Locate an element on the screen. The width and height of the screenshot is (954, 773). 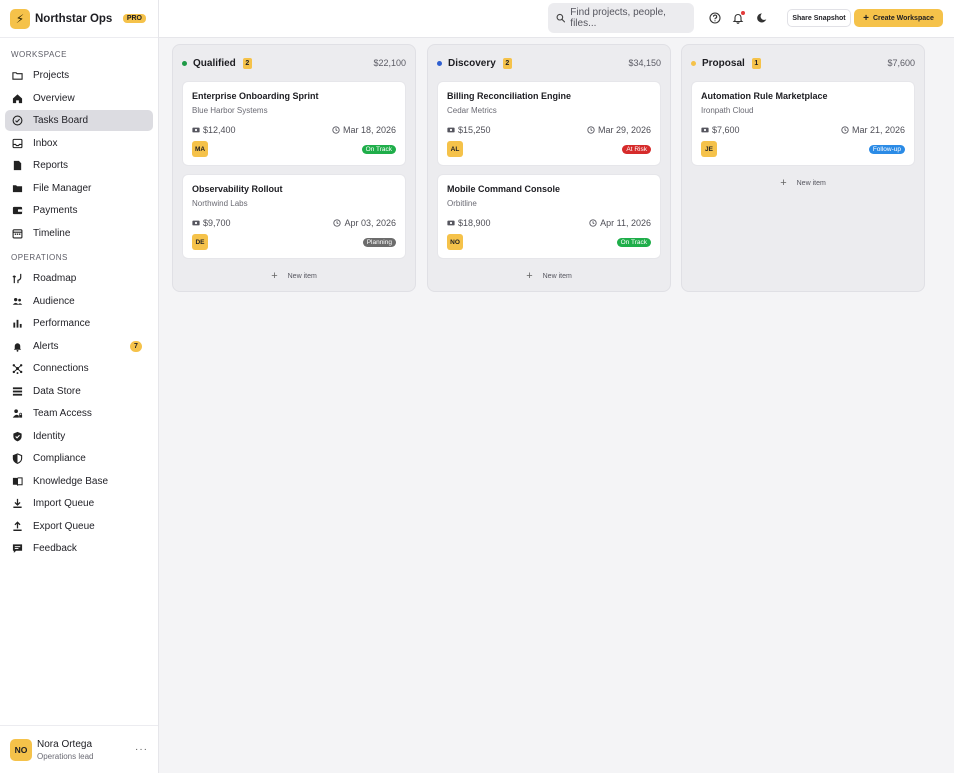
sidebar-item-label: Projects is located at coordinates (51, 75).